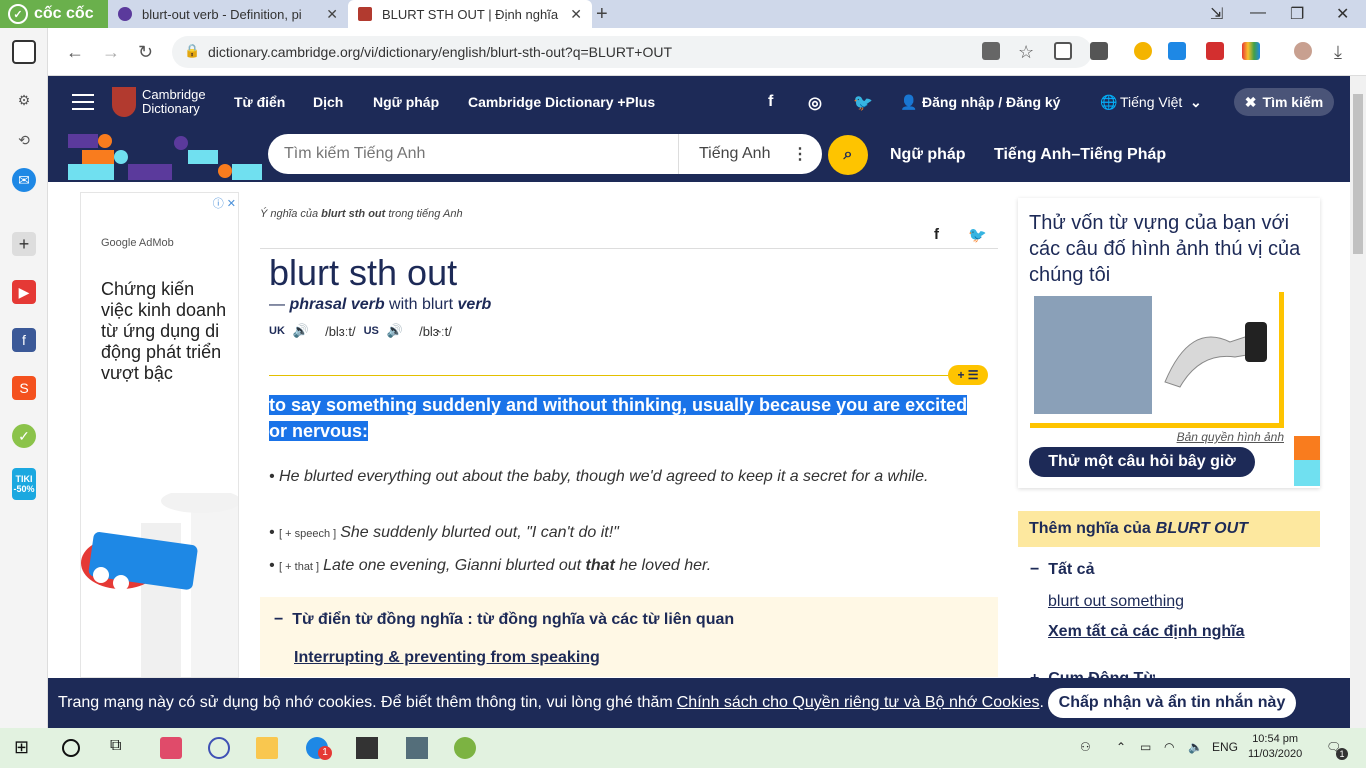 The image size is (1366, 768). I want to click on new-tab-icon: +, so click(602, 14).